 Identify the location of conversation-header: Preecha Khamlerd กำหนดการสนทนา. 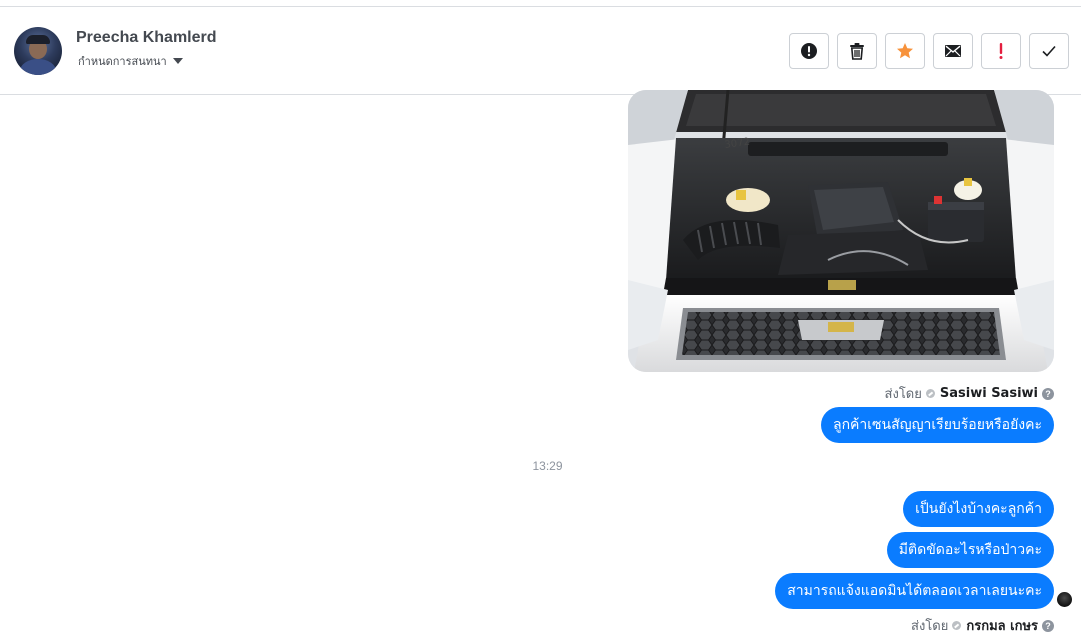
(540, 51).